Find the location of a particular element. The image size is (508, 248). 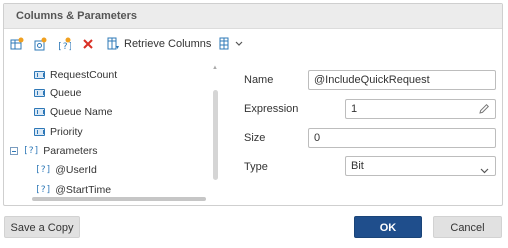

tree-item-column: Priority is located at coordinates (58, 132).